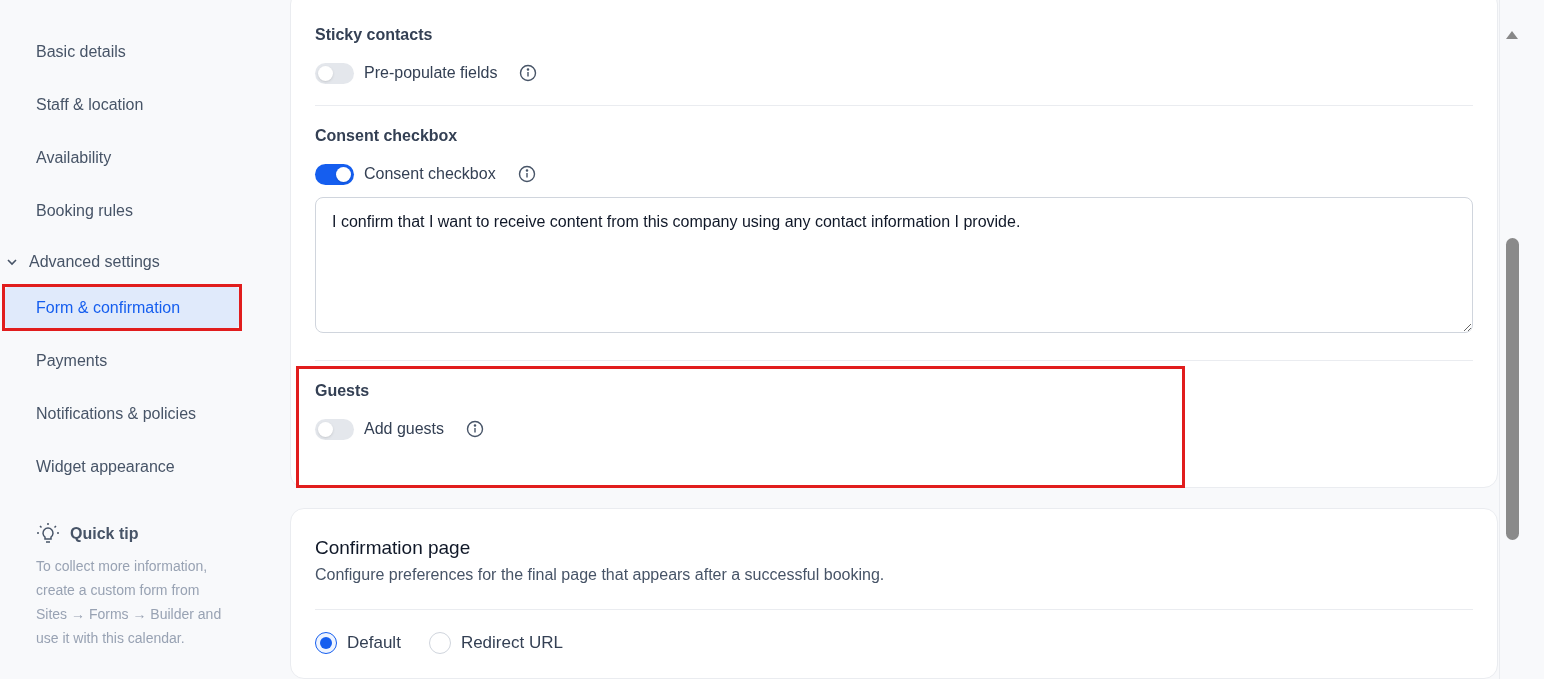 The image size is (1544, 679). What do you see at coordinates (122, 360) in the screenshot?
I see `sidebar-item: Payments` at bounding box center [122, 360].